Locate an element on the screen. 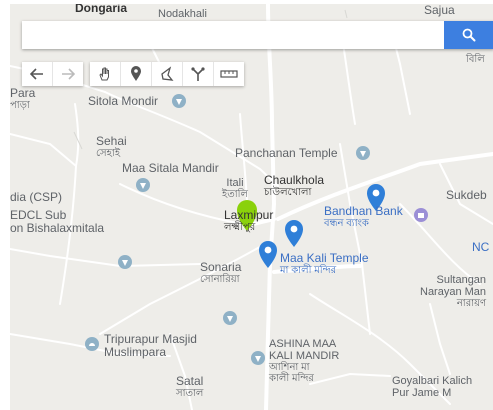 Image resolution: width=493 pixels, height=410 pixels. redo-icon is located at coordinates (68, 74).